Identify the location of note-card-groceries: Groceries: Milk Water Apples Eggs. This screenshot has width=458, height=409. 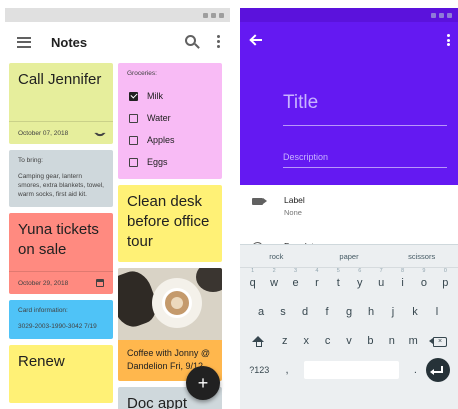
(170, 121).